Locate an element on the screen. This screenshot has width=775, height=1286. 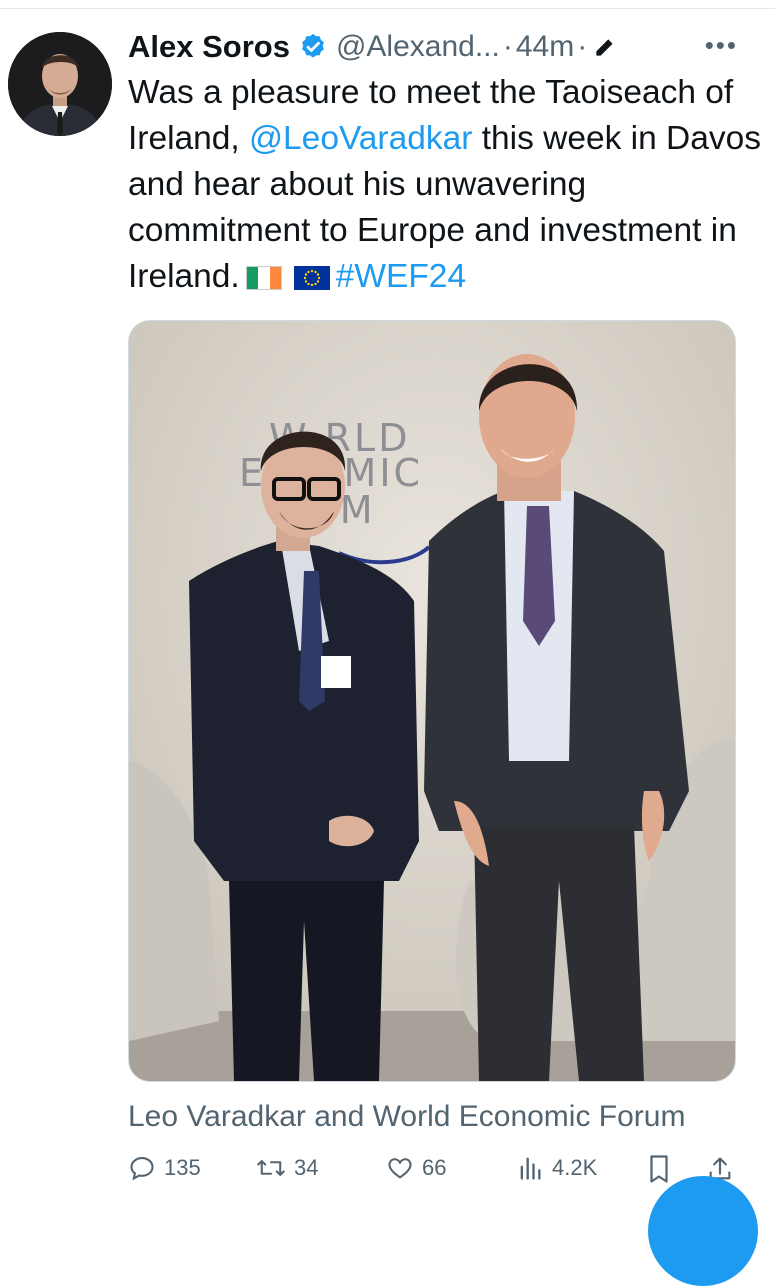
avatar is located at coordinates (60, 84).